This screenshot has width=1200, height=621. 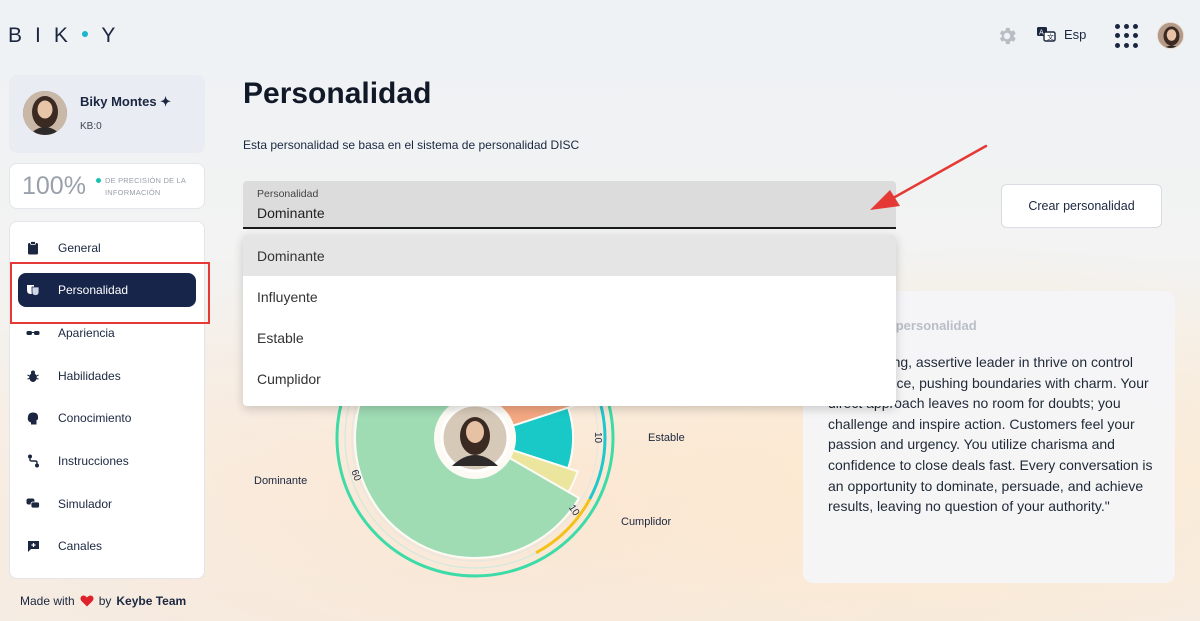 I want to click on language-label: Esp, so click(x=1075, y=34).